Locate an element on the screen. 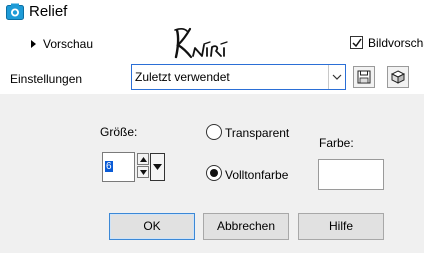 The width and height of the screenshot is (424, 253). random-preset-button is located at coordinates (398, 77).